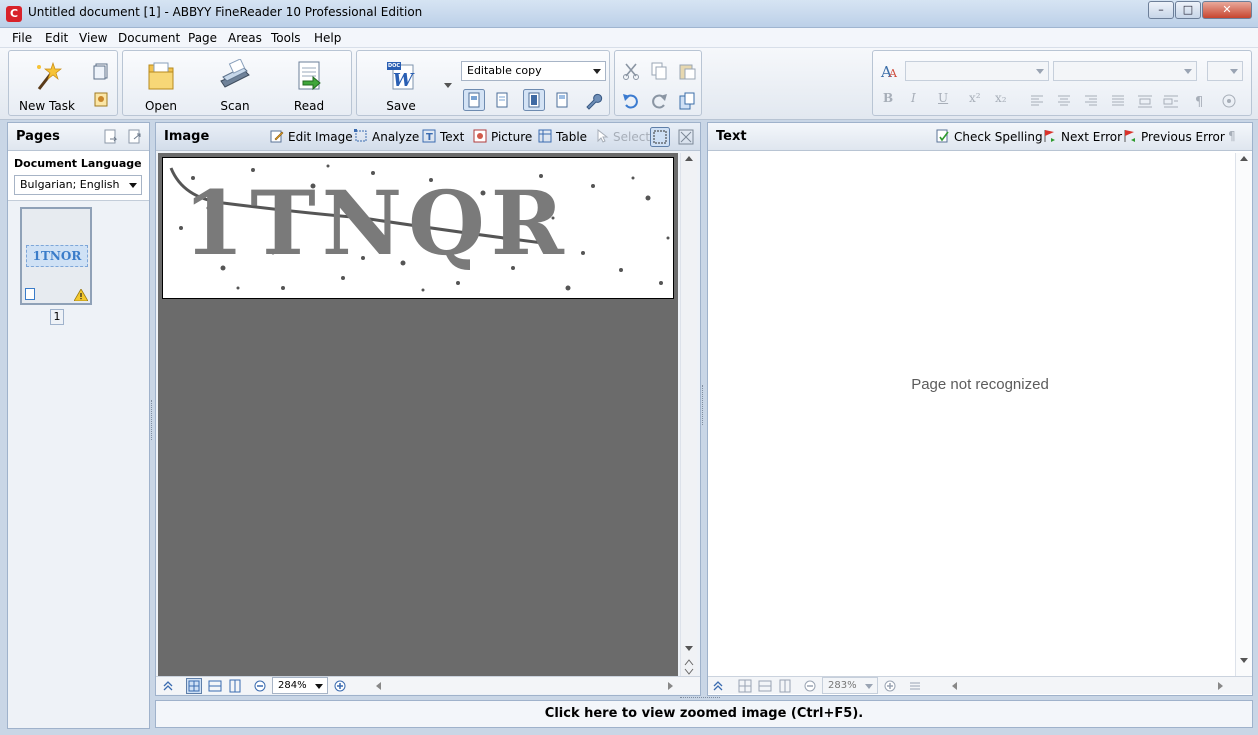 The image size is (1258, 735). What do you see at coordinates (1243, 414) in the screenshot?
I see `text-vertical-scrollbar` at bounding box center [1243, 414].